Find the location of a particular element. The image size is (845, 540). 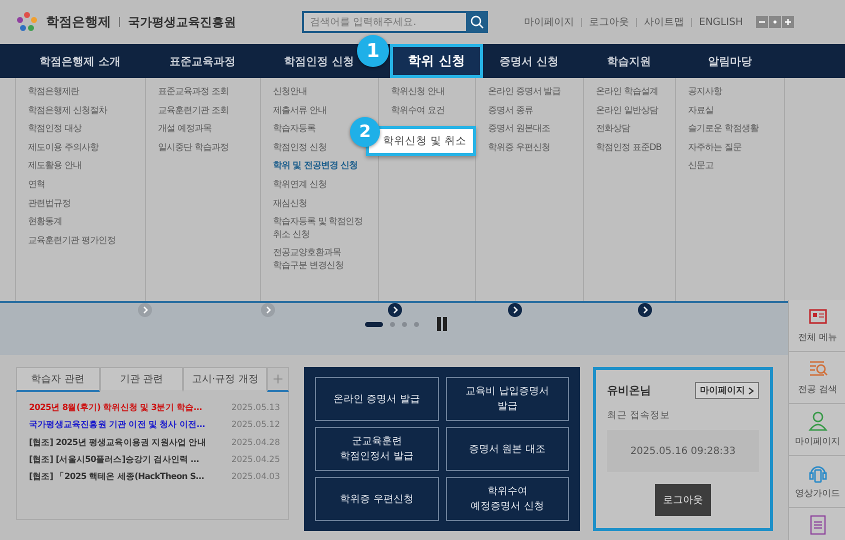

mypage-button: 마이페이지 is located at coordinates (727, 390).